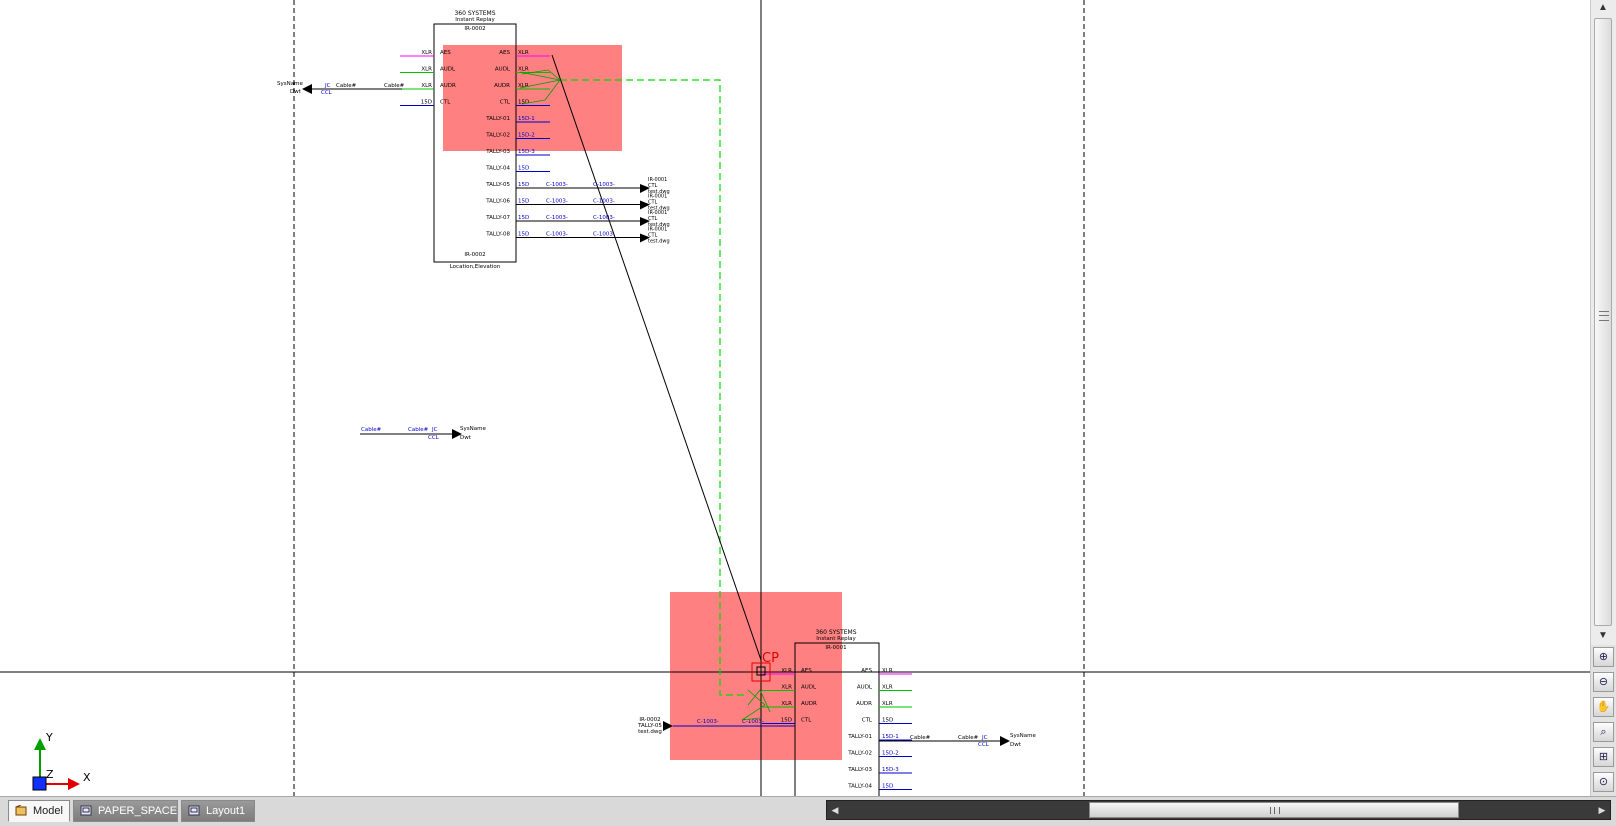  Describe the element at coordinates (526, 119) in the screenshot. I see `top-right-conn-label: 15D-1` at that location.